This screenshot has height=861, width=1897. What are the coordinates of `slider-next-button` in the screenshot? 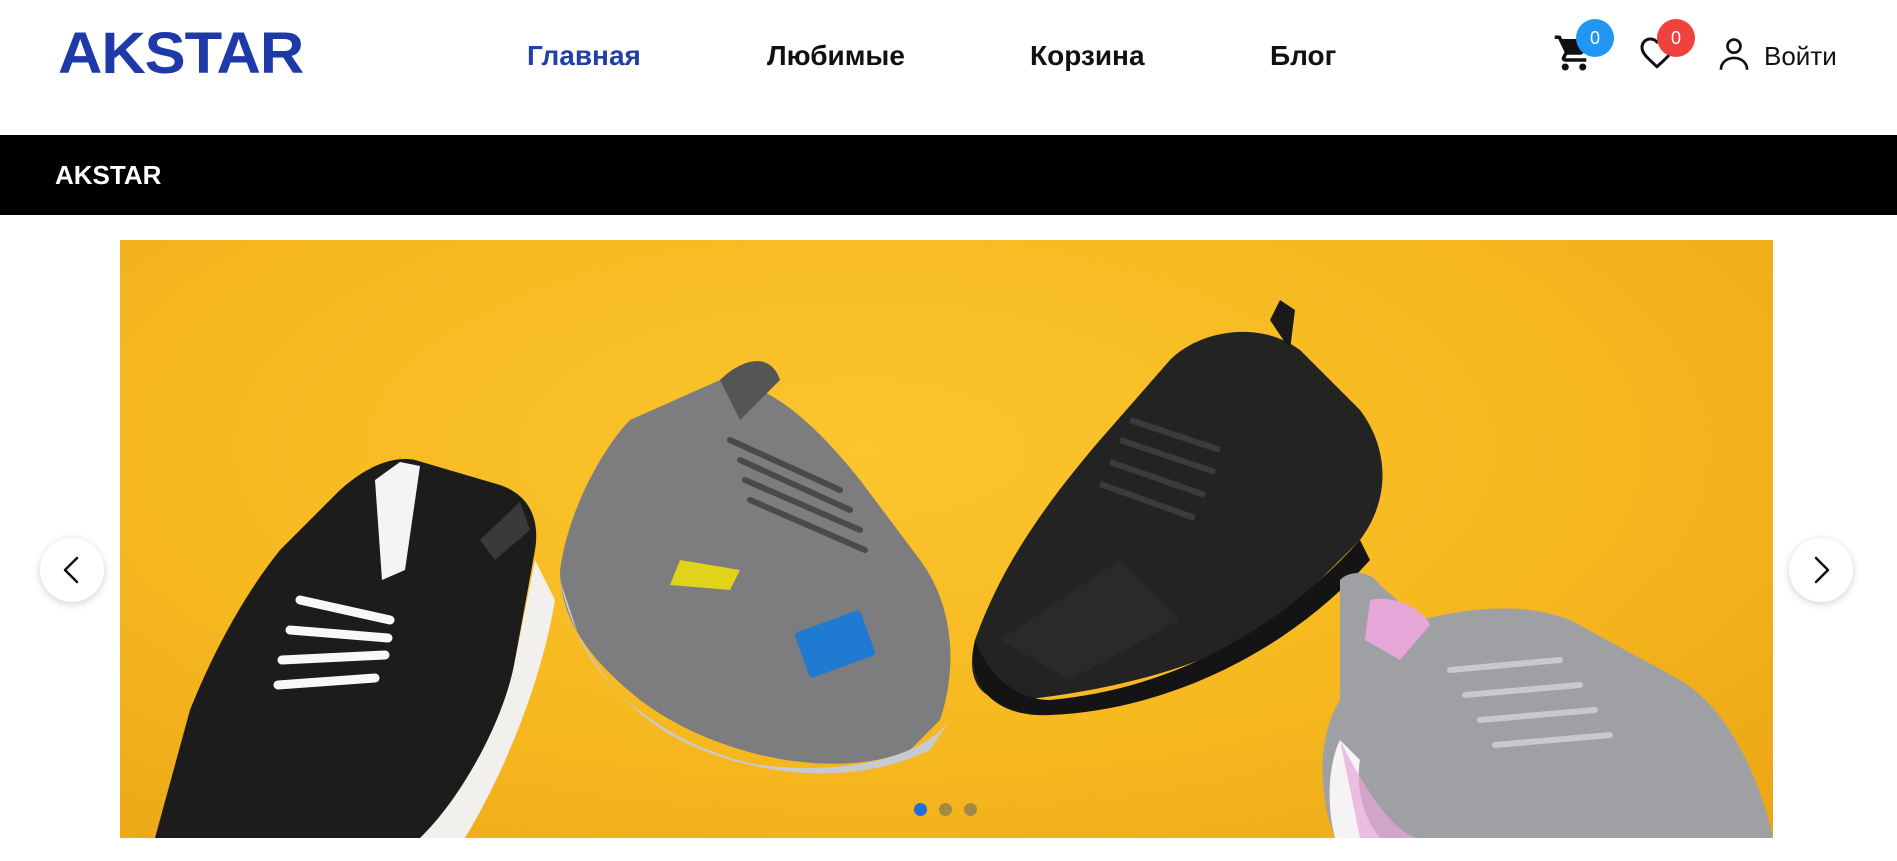 It's located at (1821, 570).